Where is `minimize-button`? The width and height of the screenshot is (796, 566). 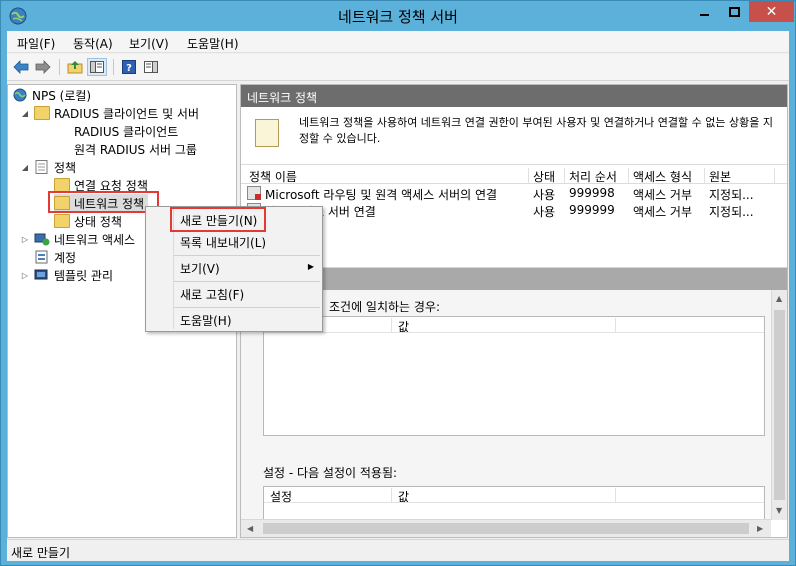
minimize-button is located at coordinates (705, 11).